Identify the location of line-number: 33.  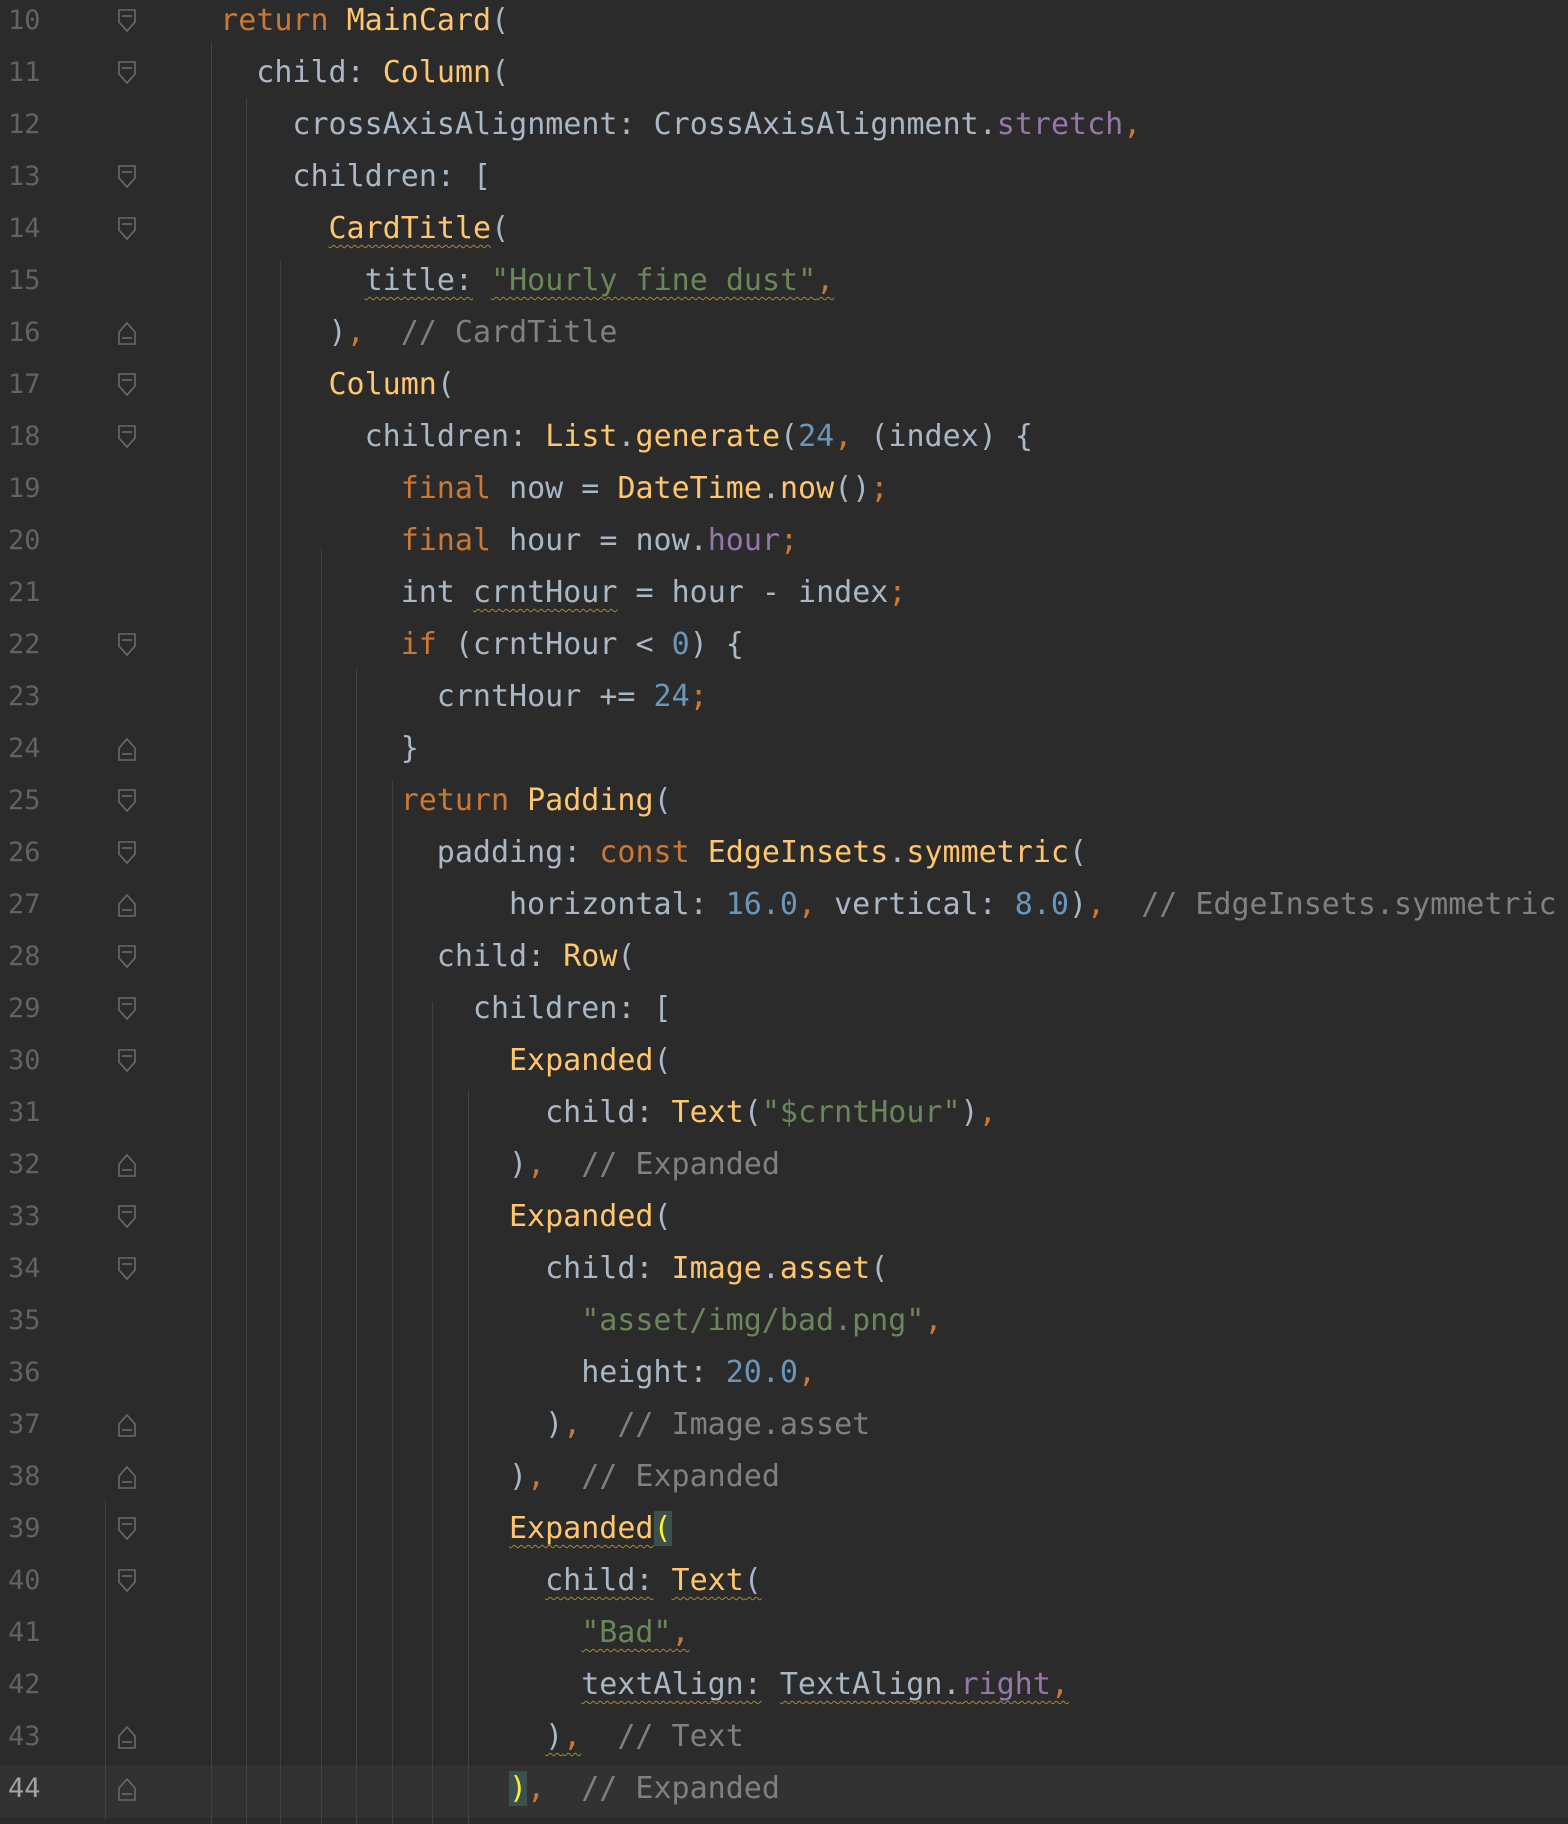
(24, 1216).